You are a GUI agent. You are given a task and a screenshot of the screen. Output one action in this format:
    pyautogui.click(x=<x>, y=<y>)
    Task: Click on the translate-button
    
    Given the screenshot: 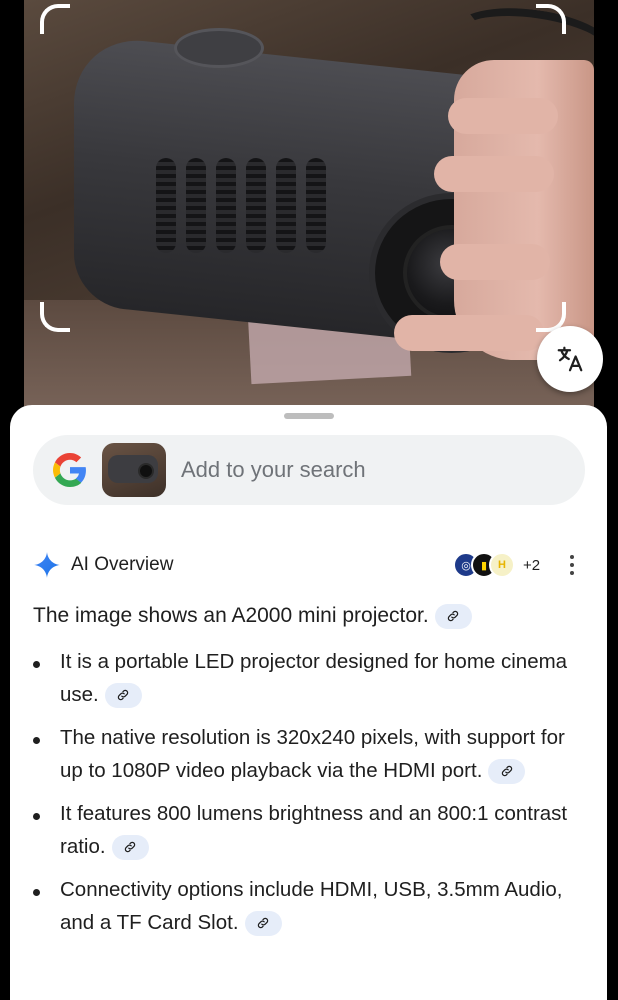 What is the action you would take?
    pyautogui.click(x=570, y=359)
    